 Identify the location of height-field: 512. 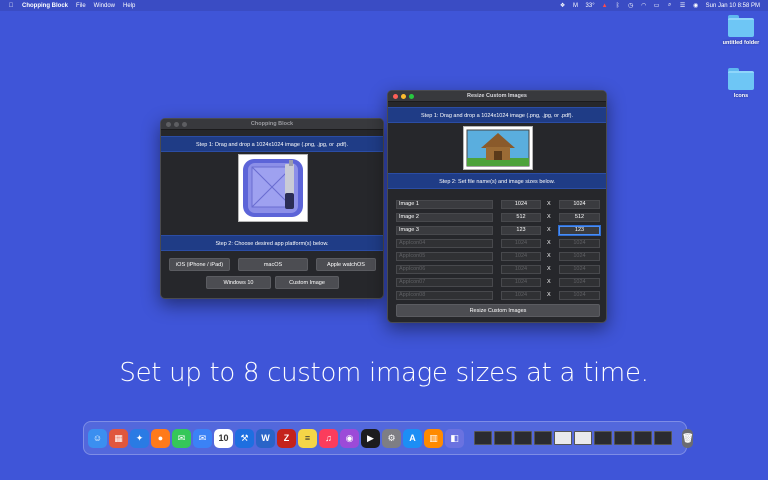
(579, 217).